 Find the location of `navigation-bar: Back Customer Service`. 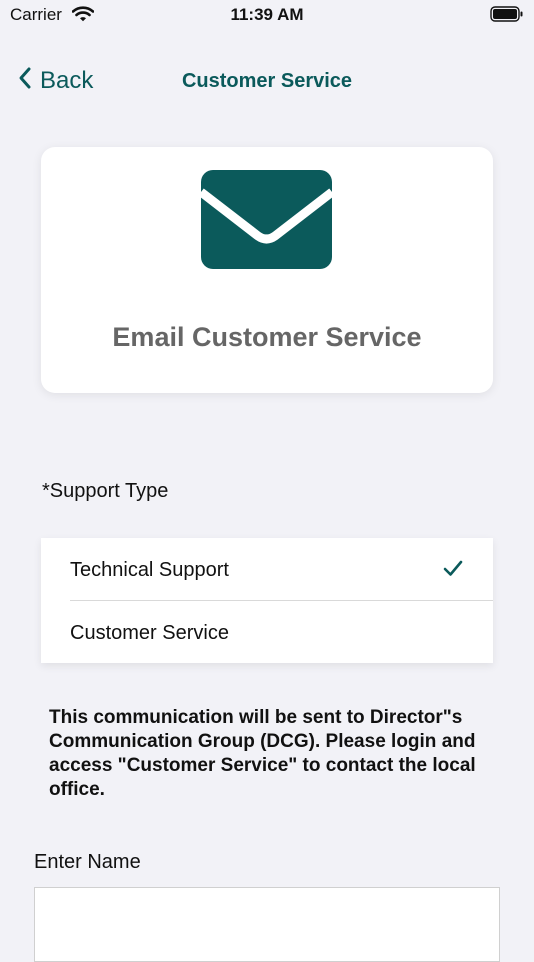

navigation-bar: Back Customer Service is located at coordinates (267, 82).